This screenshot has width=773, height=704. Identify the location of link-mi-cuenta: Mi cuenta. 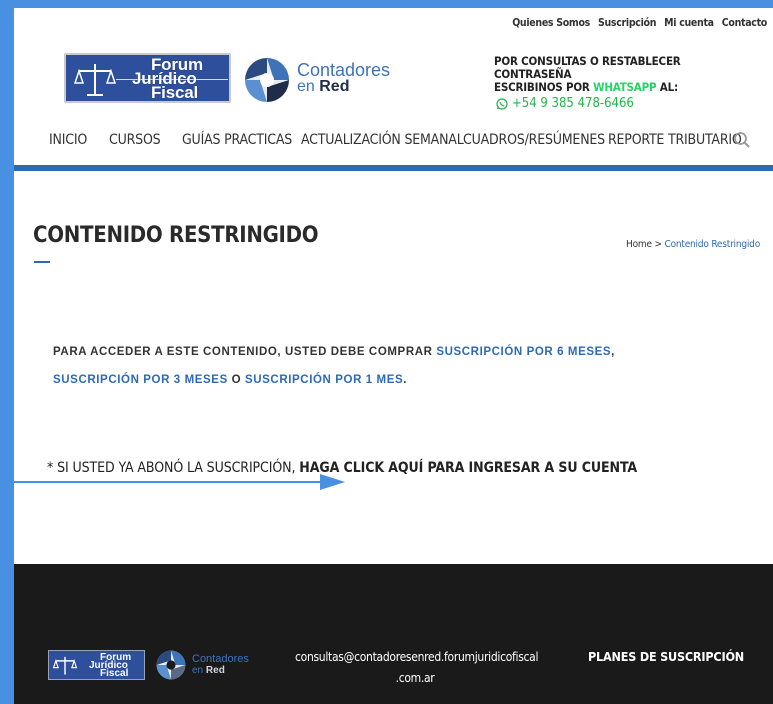
(689, 23).